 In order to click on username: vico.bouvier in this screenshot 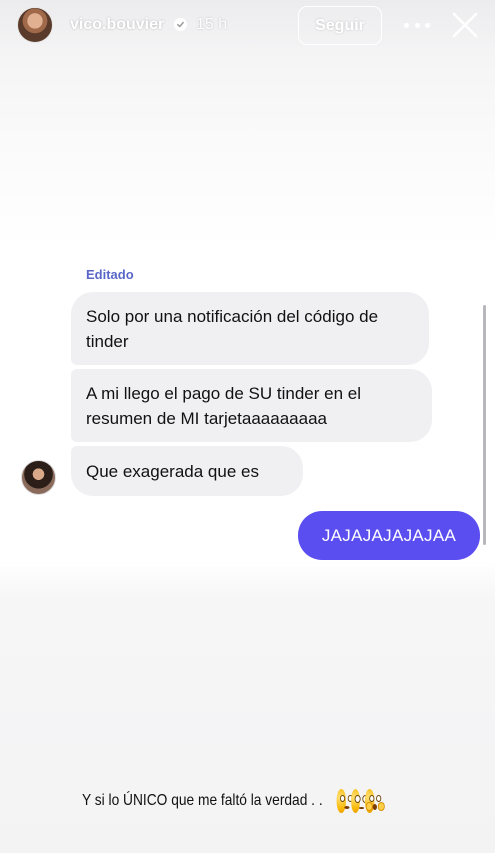, I will do `click(117, 25)`.